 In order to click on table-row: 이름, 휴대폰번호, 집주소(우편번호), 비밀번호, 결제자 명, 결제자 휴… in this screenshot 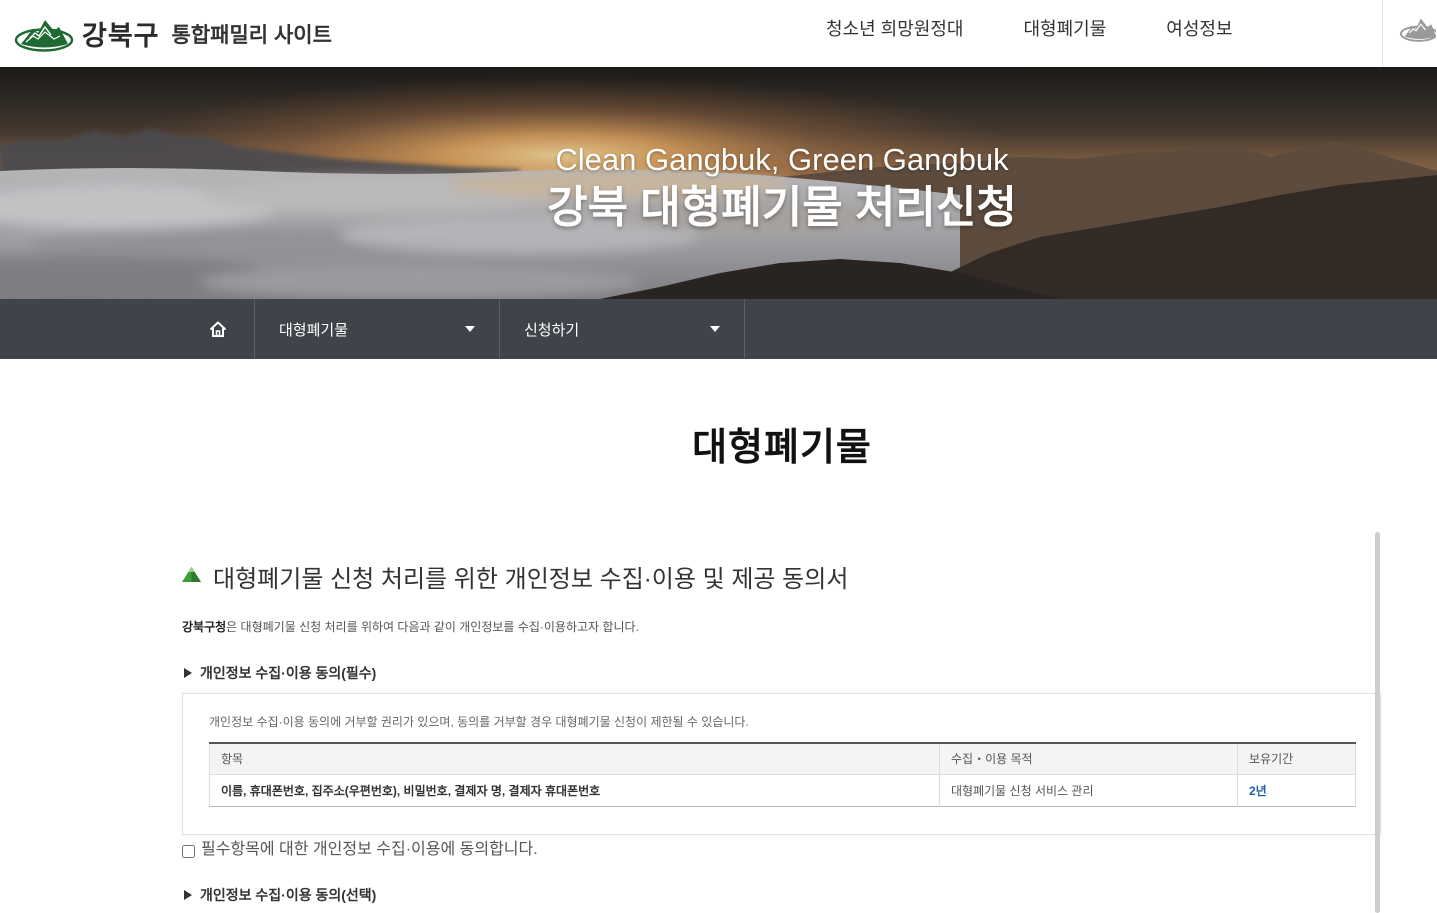, I will do `click(782, 790)`.